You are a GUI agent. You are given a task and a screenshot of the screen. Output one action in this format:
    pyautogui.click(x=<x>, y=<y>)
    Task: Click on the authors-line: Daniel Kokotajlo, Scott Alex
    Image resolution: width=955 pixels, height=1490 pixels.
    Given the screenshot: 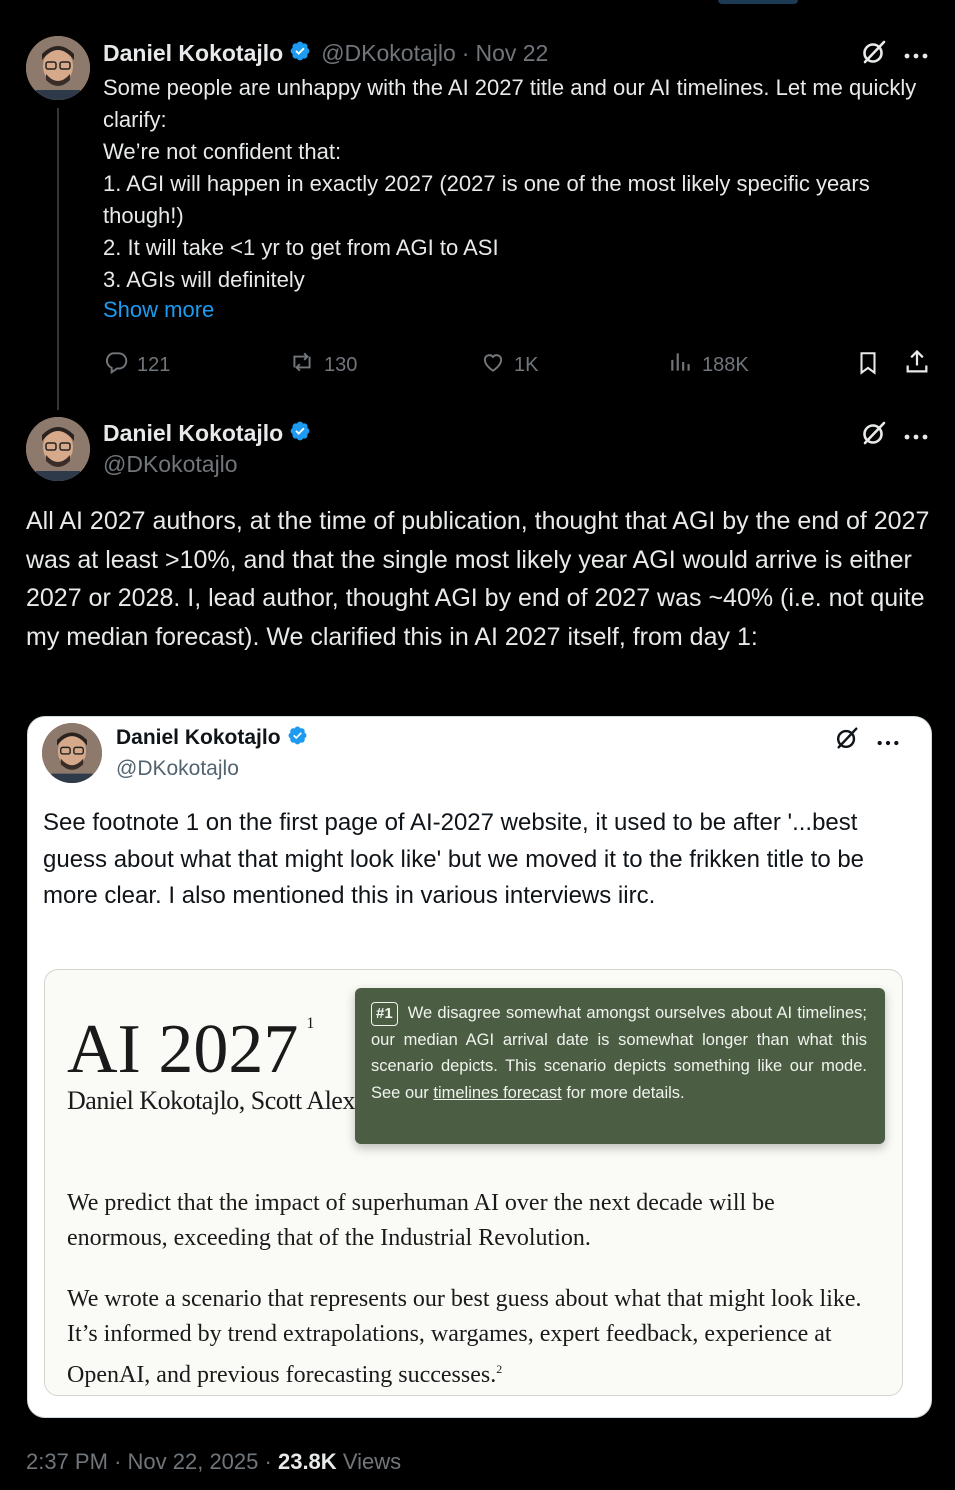 What is the action you would take?
    pyautogui.click(x=211, y=1100)
    